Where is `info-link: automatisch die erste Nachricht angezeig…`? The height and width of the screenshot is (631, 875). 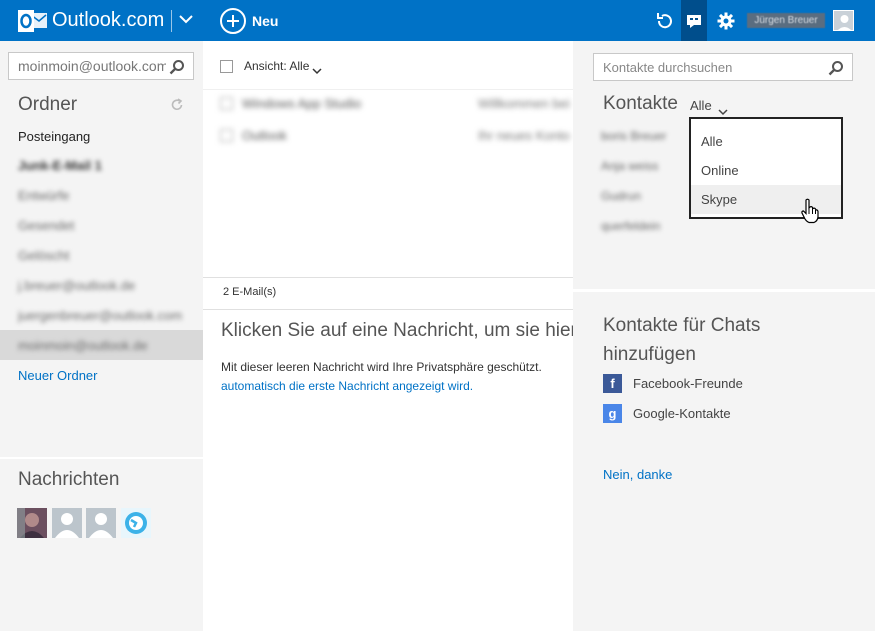
info-link: automatisch die erste Nachricht angezeig… is located at coordinates (381, 386).